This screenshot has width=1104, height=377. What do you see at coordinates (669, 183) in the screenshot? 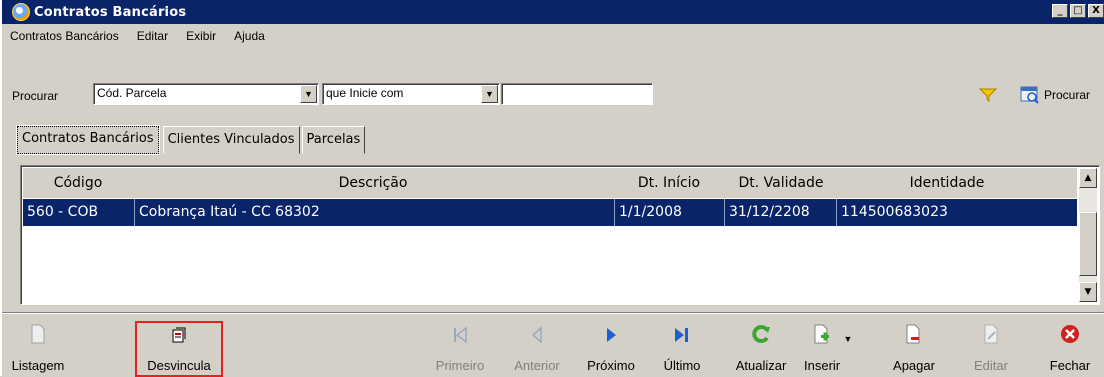
I see `column-header-dt-inicio: Dt. Início` at bounding box center [669, 183].